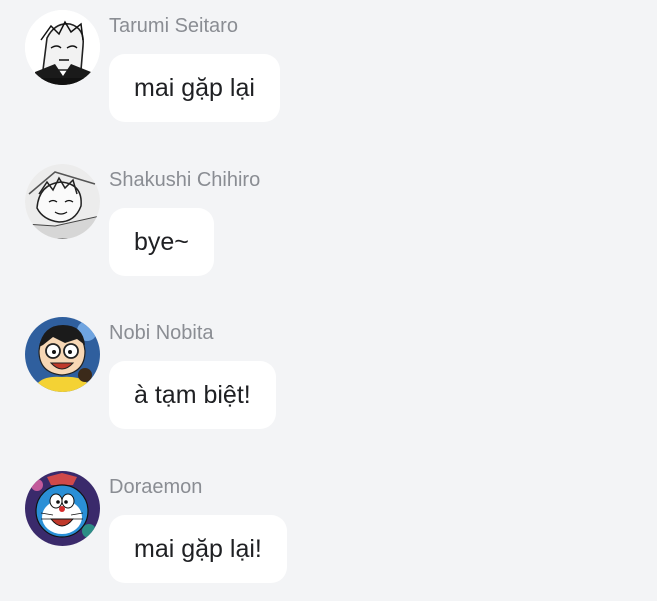 The image size is (657, 601). Describe the element at coordinates (194, 88) in the screenshot. I see `message-bubble: mai gặp lại` at that location.